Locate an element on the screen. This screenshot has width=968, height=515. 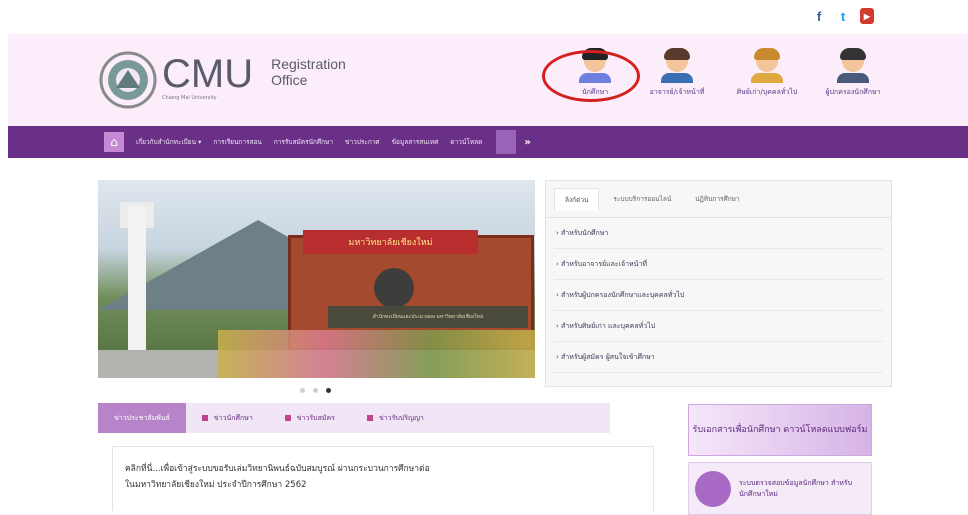
office-line-1: Registration is located at coordinates (308, 64).